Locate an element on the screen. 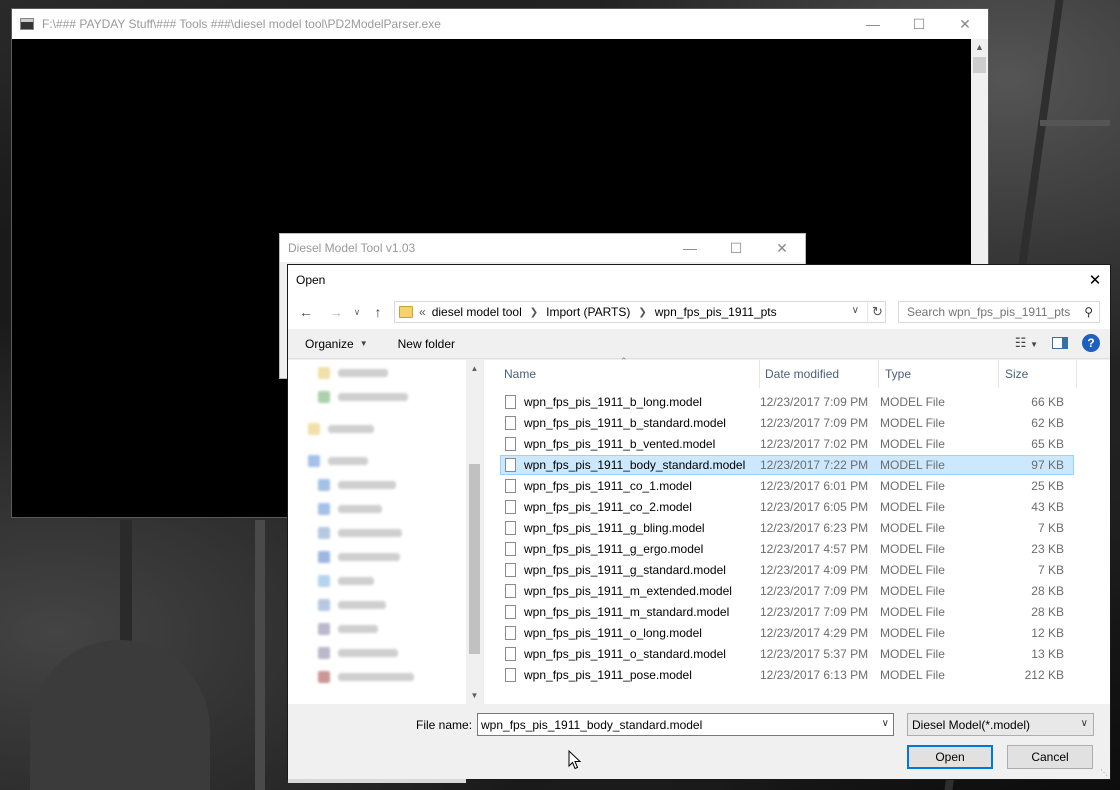  scroll-down-arrow-icon: ▼ is located at coordinates (474, 695).